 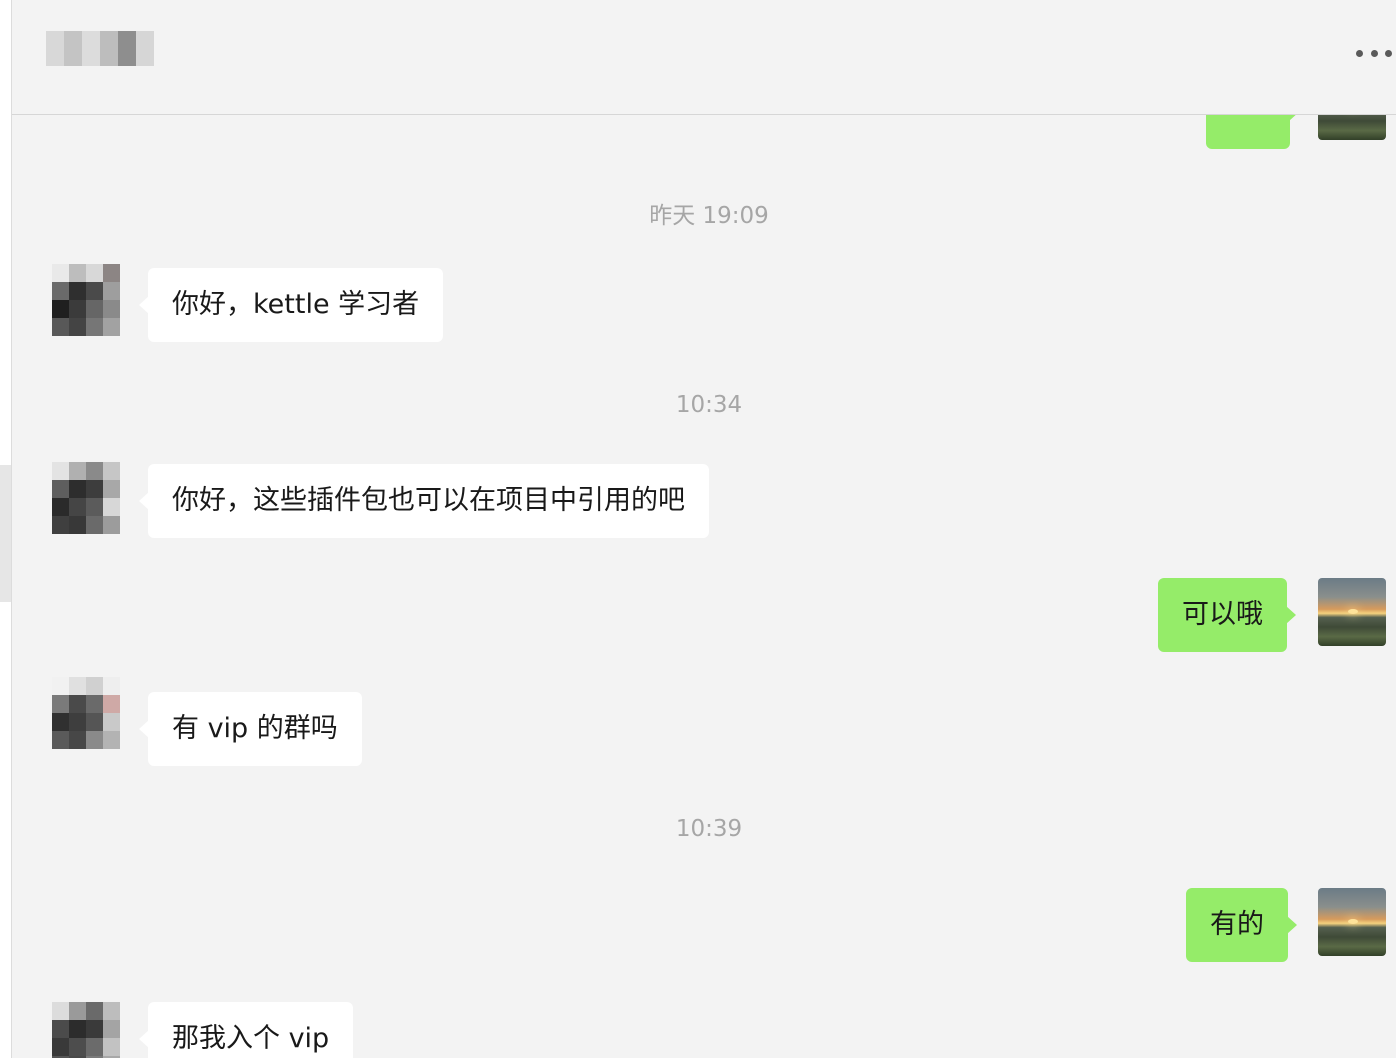 I want to click on message-bubble-incoming: 你好，kettle 学习者, so click(x=291, y=305).